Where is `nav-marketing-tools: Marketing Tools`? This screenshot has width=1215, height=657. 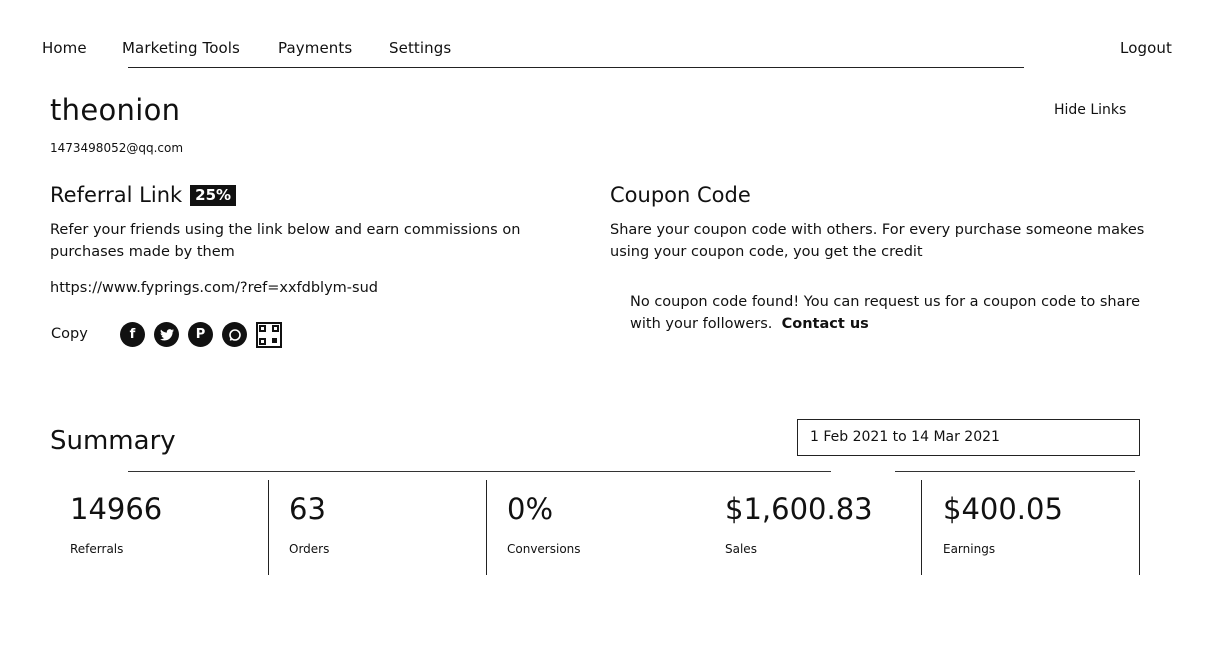 nav-marketing-tools: Marketing Tools is located at coordinates (181, 48).